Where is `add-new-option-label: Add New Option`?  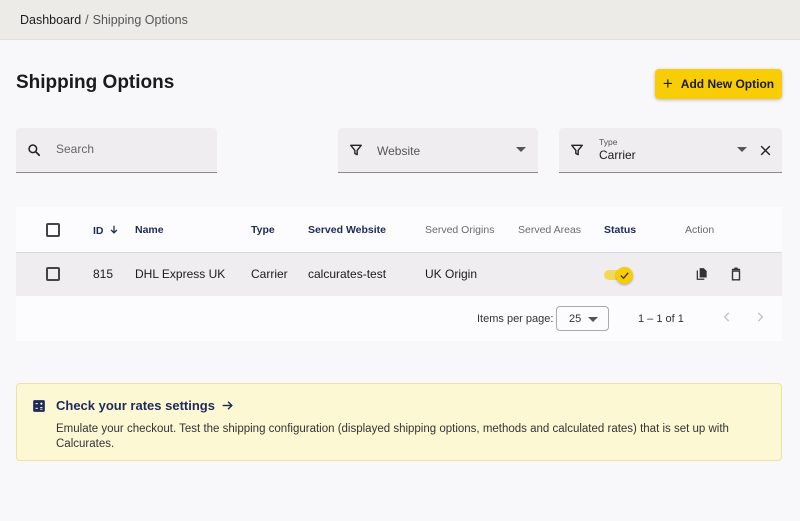 add-new-option-label: Add New Option is located at coordinates (727, 84).